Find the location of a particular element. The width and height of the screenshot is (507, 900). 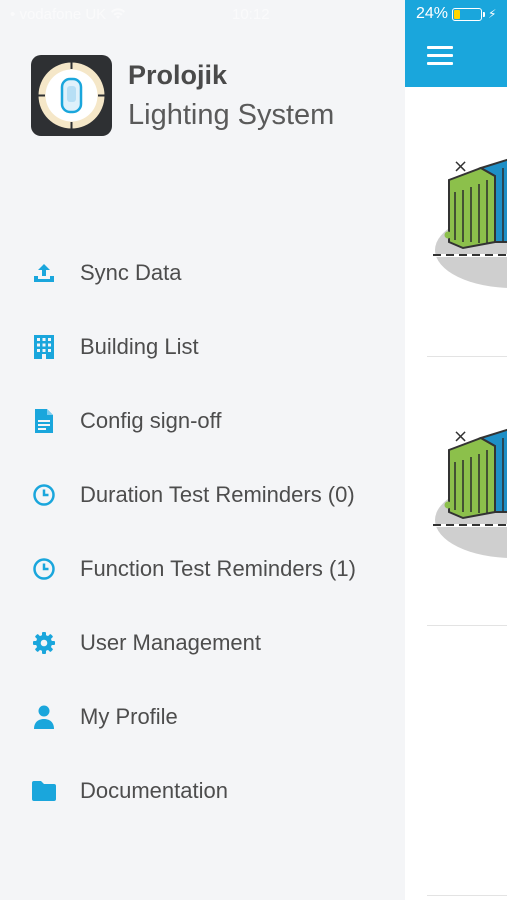

app-subtitle: Lighting System is located at coordinates (231, 115).